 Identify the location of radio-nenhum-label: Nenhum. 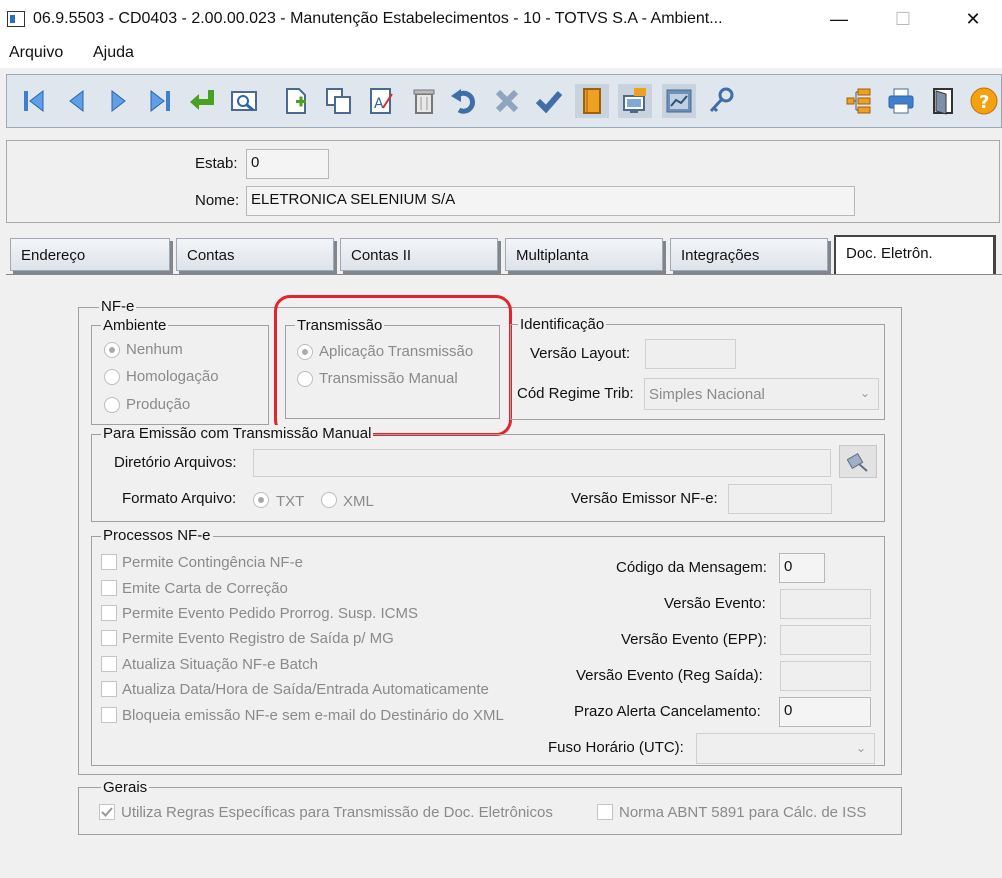
(154, 349).